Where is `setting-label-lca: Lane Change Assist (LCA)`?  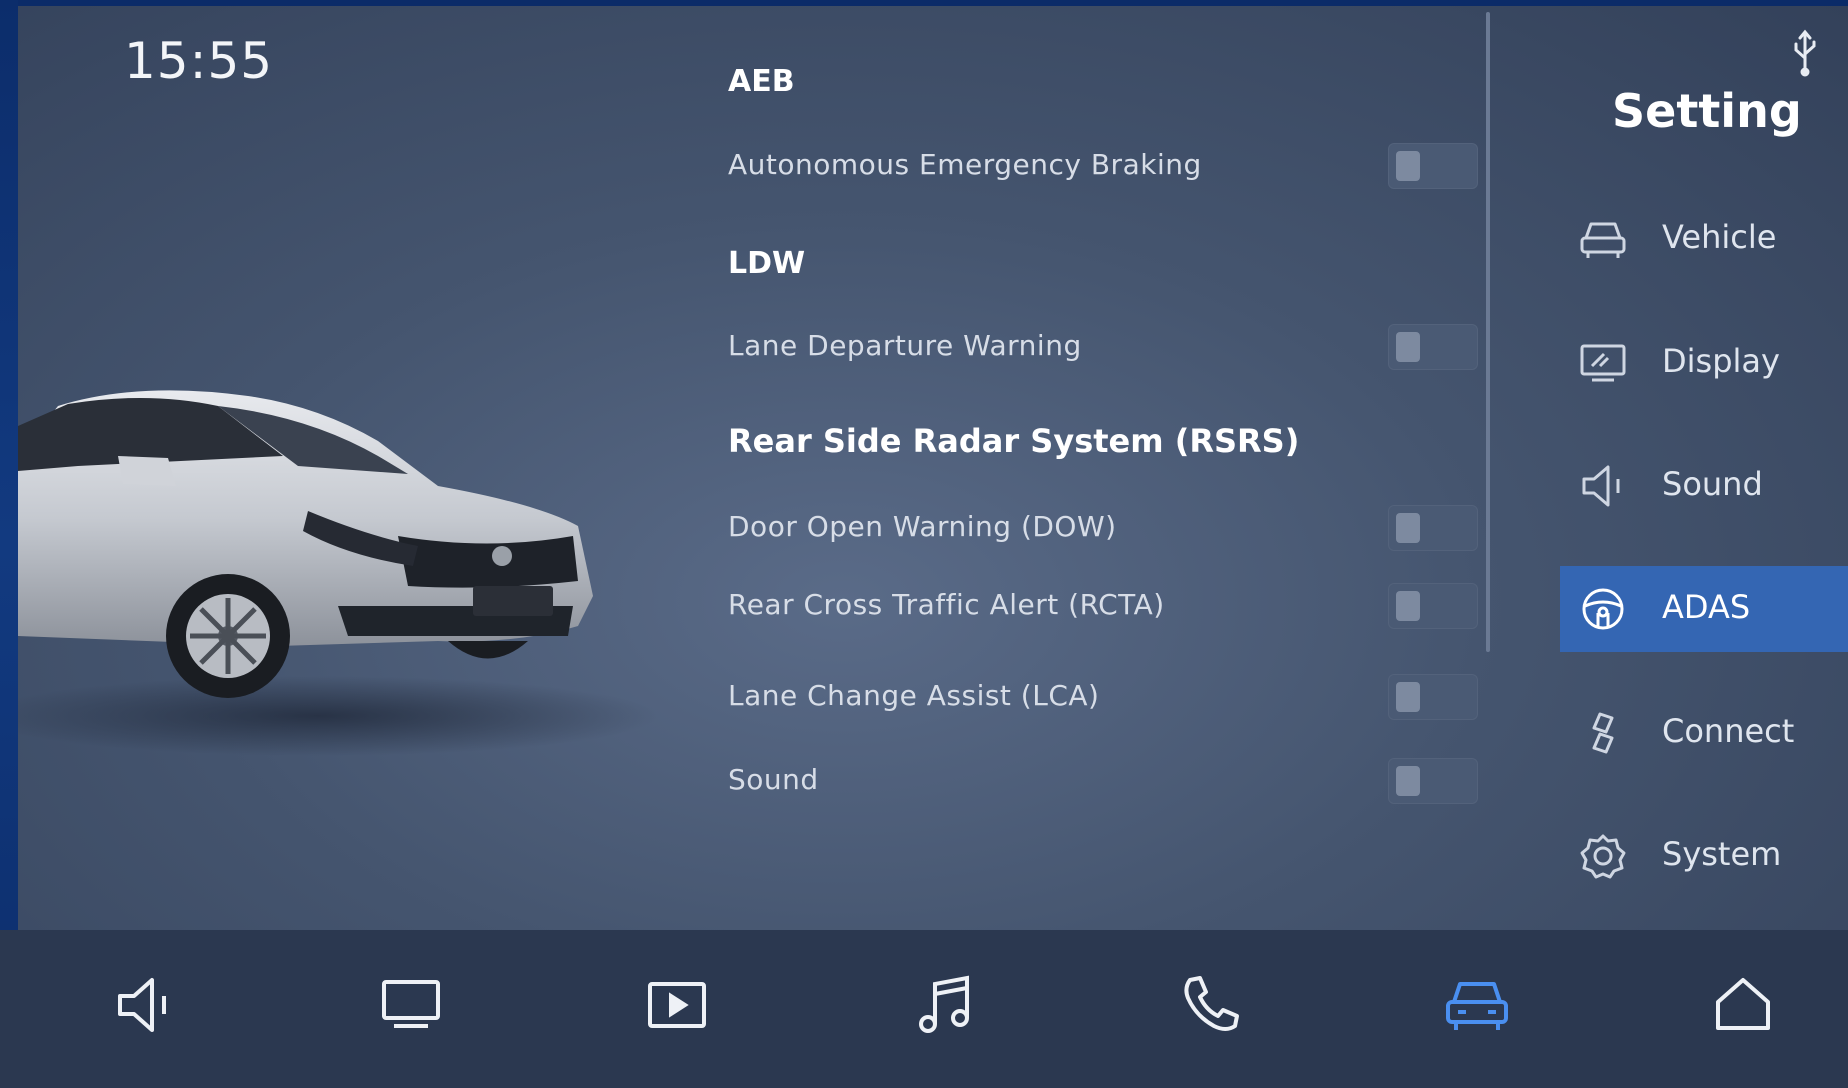 setting-label-lca: Lane Change Assist (LCA) is located at coordinates (914, 695).